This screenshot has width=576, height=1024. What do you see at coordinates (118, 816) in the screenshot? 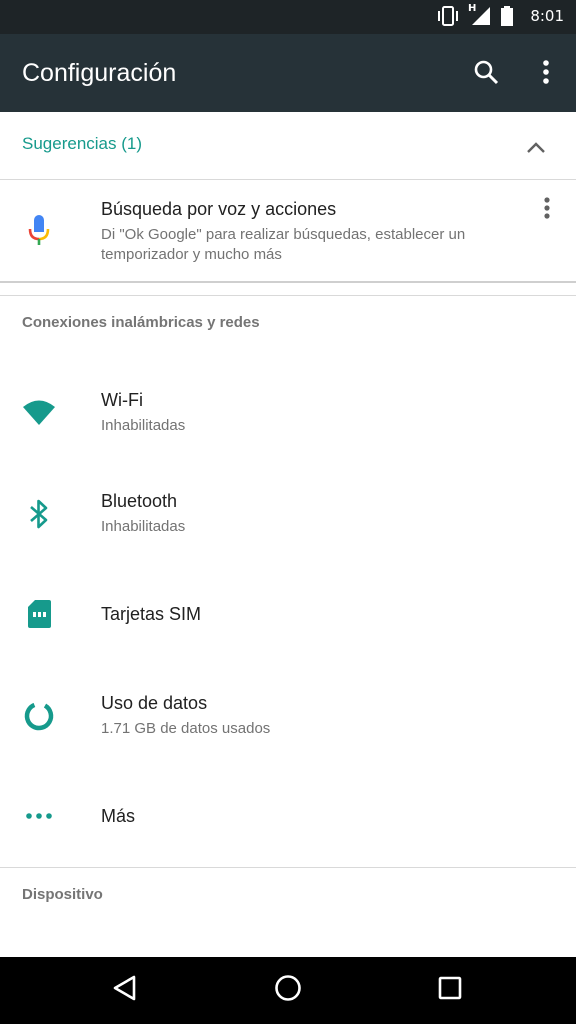
I see `item-title: Más` at bounding box center [118, 816].